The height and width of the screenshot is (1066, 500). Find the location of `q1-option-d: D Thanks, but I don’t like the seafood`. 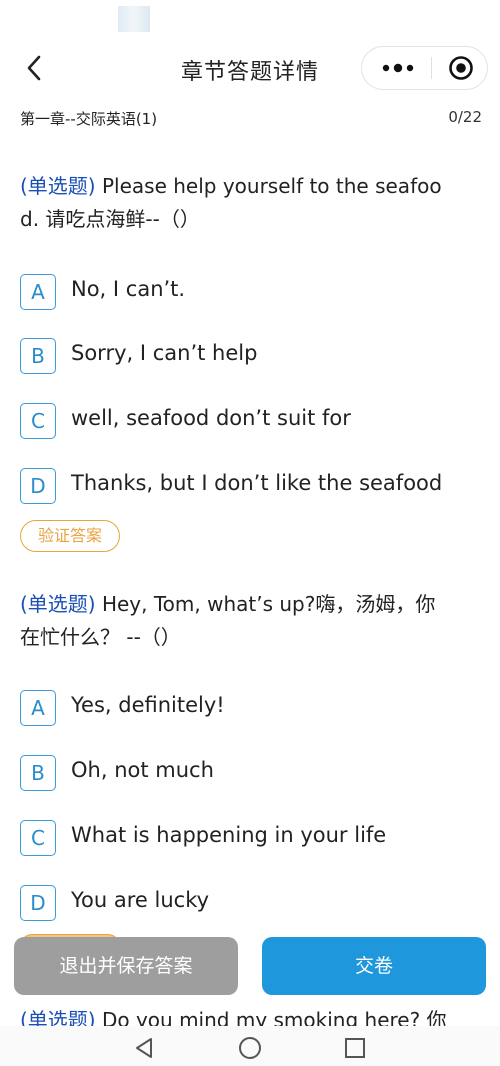

q1-option-d: D Thanks, but I don’t like the seafood is located at coordinates (250, 488).